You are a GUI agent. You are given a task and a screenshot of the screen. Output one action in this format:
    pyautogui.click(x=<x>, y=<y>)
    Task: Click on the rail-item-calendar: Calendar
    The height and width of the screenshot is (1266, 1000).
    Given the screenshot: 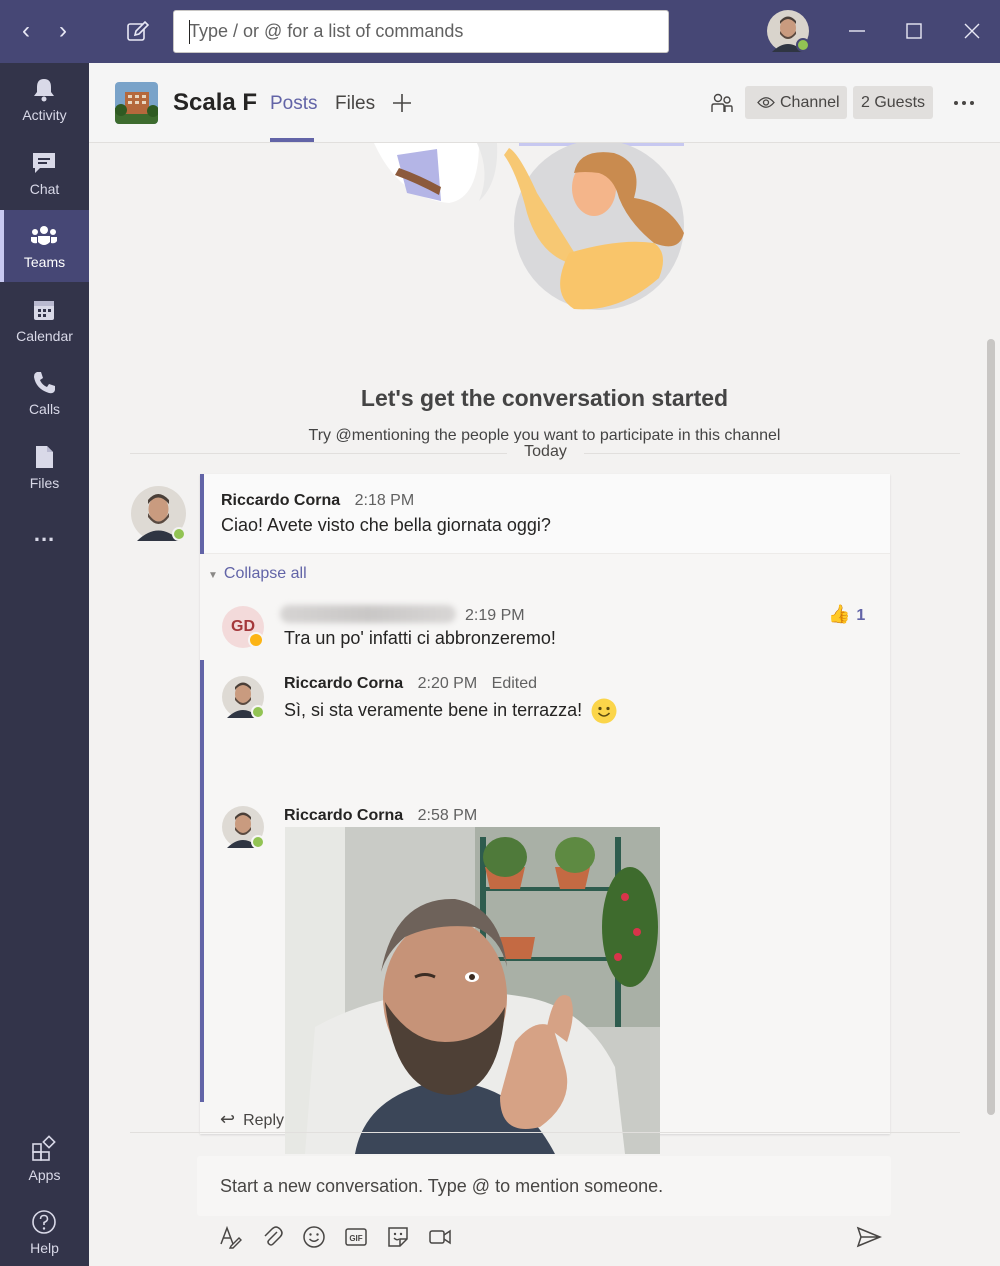 What is the action you would take?
    pyautogui.click(x=44, y=320)
    